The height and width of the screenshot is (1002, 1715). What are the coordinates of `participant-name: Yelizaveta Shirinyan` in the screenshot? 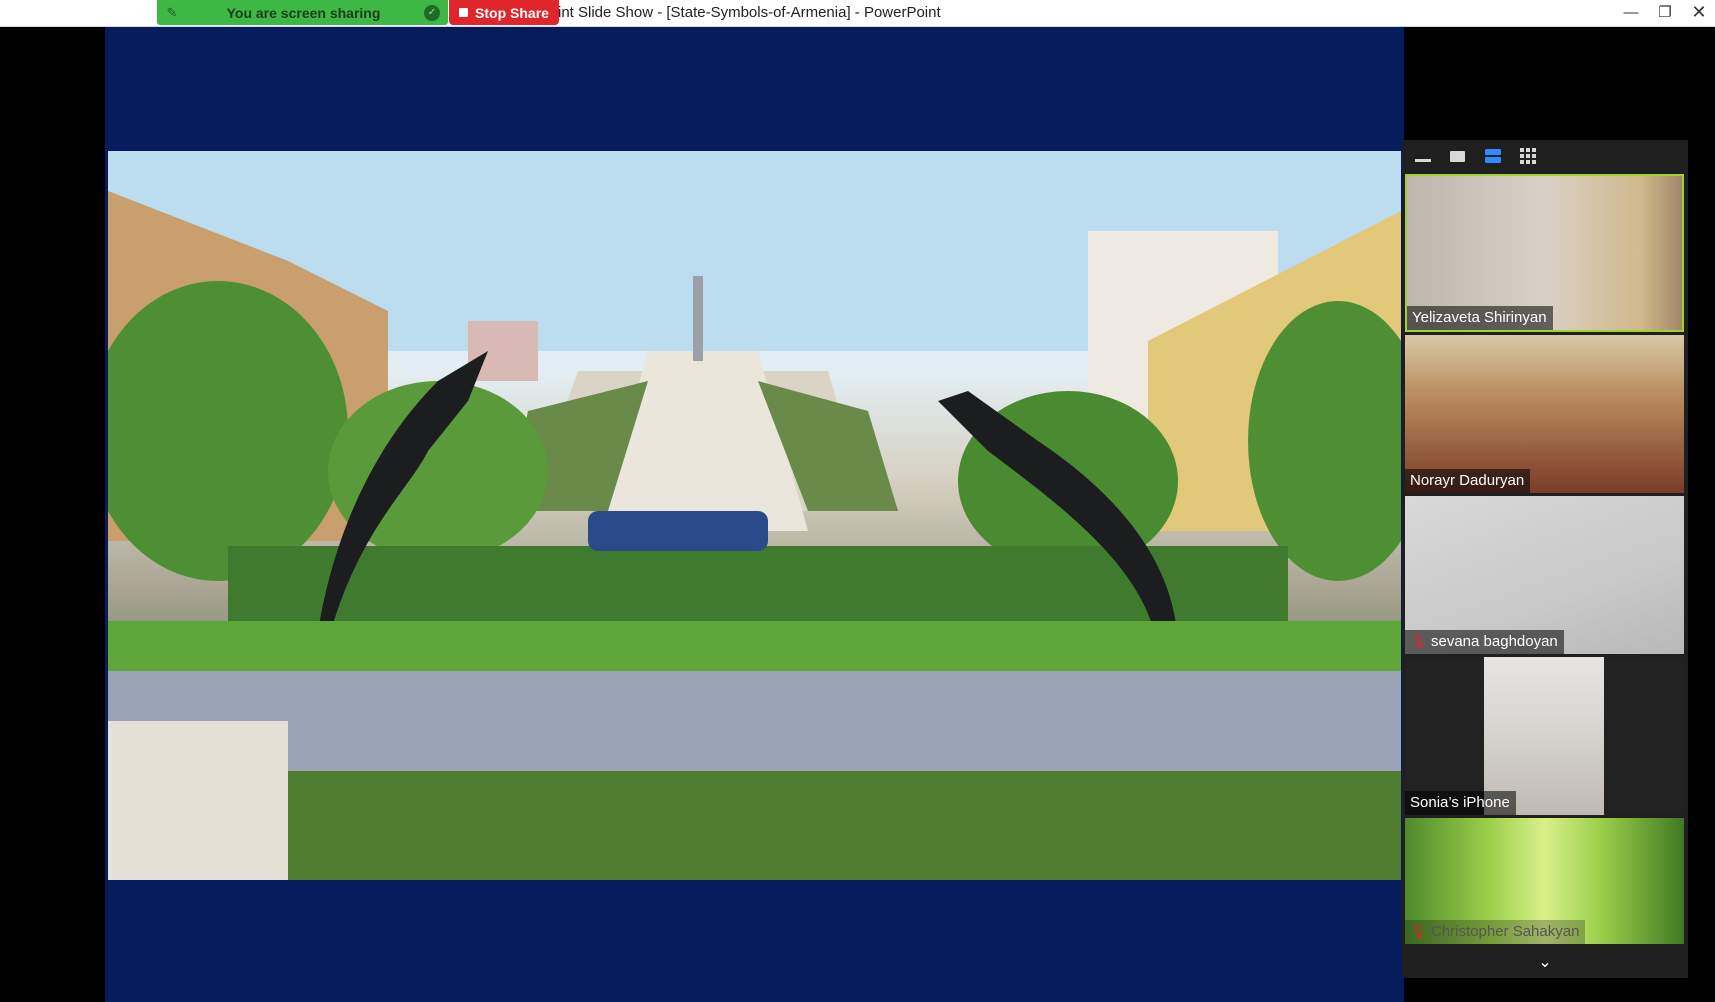 It's located at (1480, 318).